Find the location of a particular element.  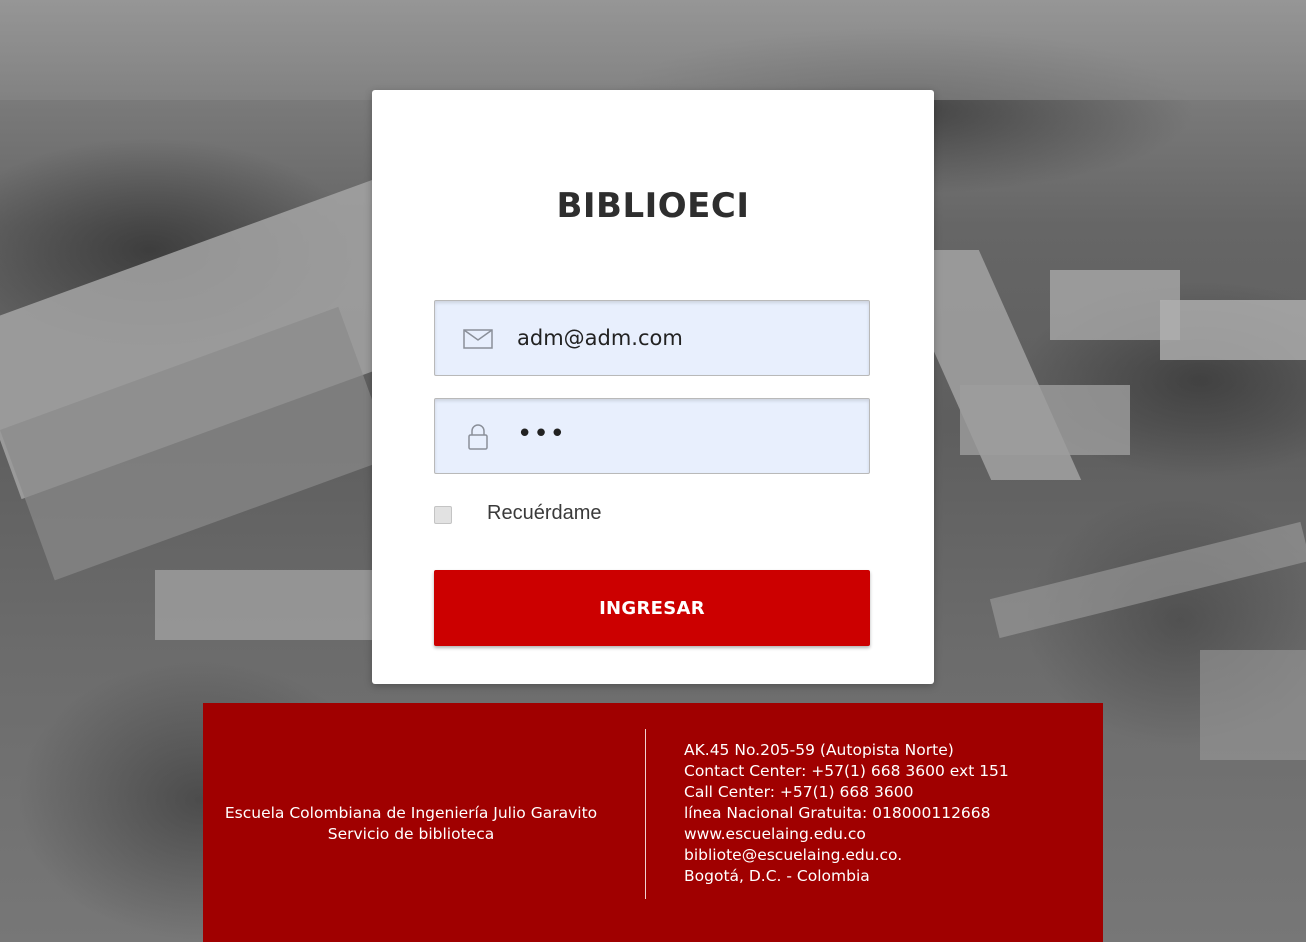

app-title: BIBLIOECI is located at coordinates (653, 206).